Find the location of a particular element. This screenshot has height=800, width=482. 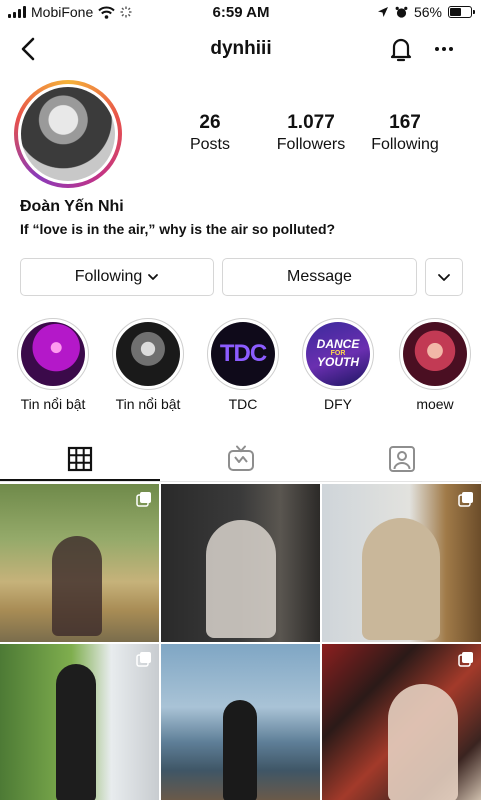

avatar-photo is located at coordinates (68, 134).